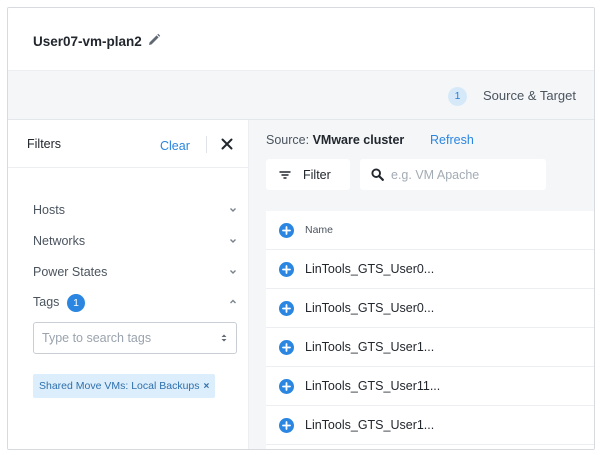 This screenshot has height=455, width=600. I want to click on step-source-target: Source & Target, so click(529, 95).